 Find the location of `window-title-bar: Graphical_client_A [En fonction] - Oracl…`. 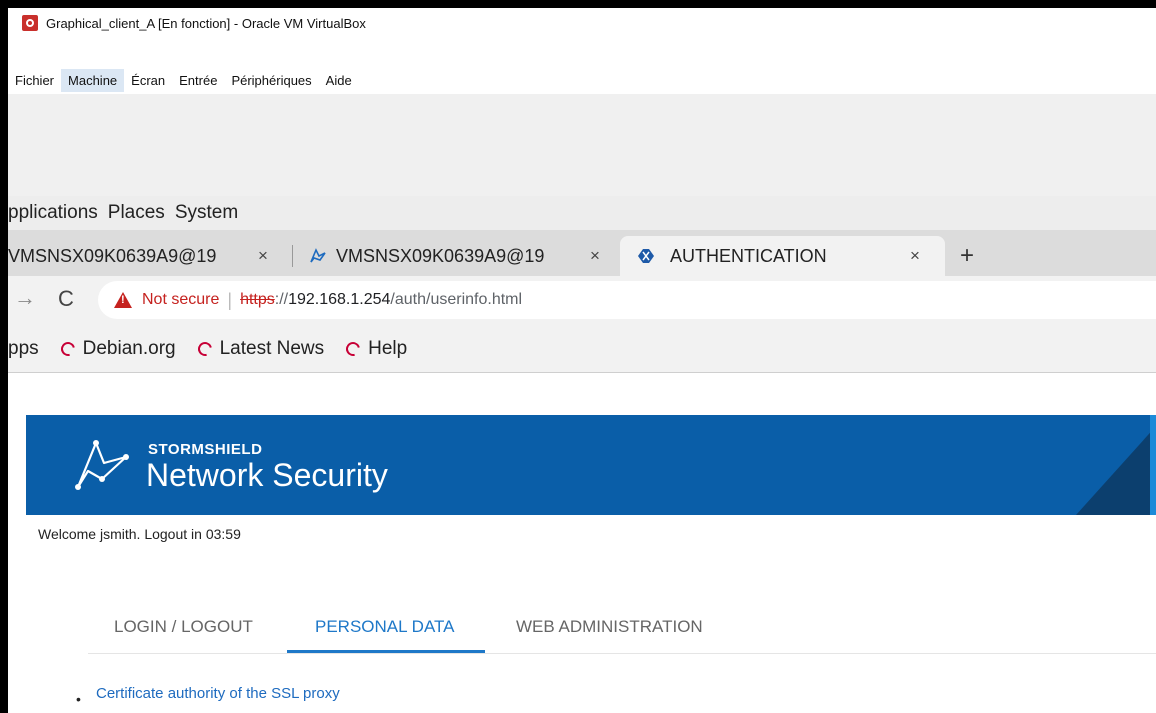

window-title-bar: Graphical_client_A [En fonction] - Oracl… is located at coordinates (582, 23).